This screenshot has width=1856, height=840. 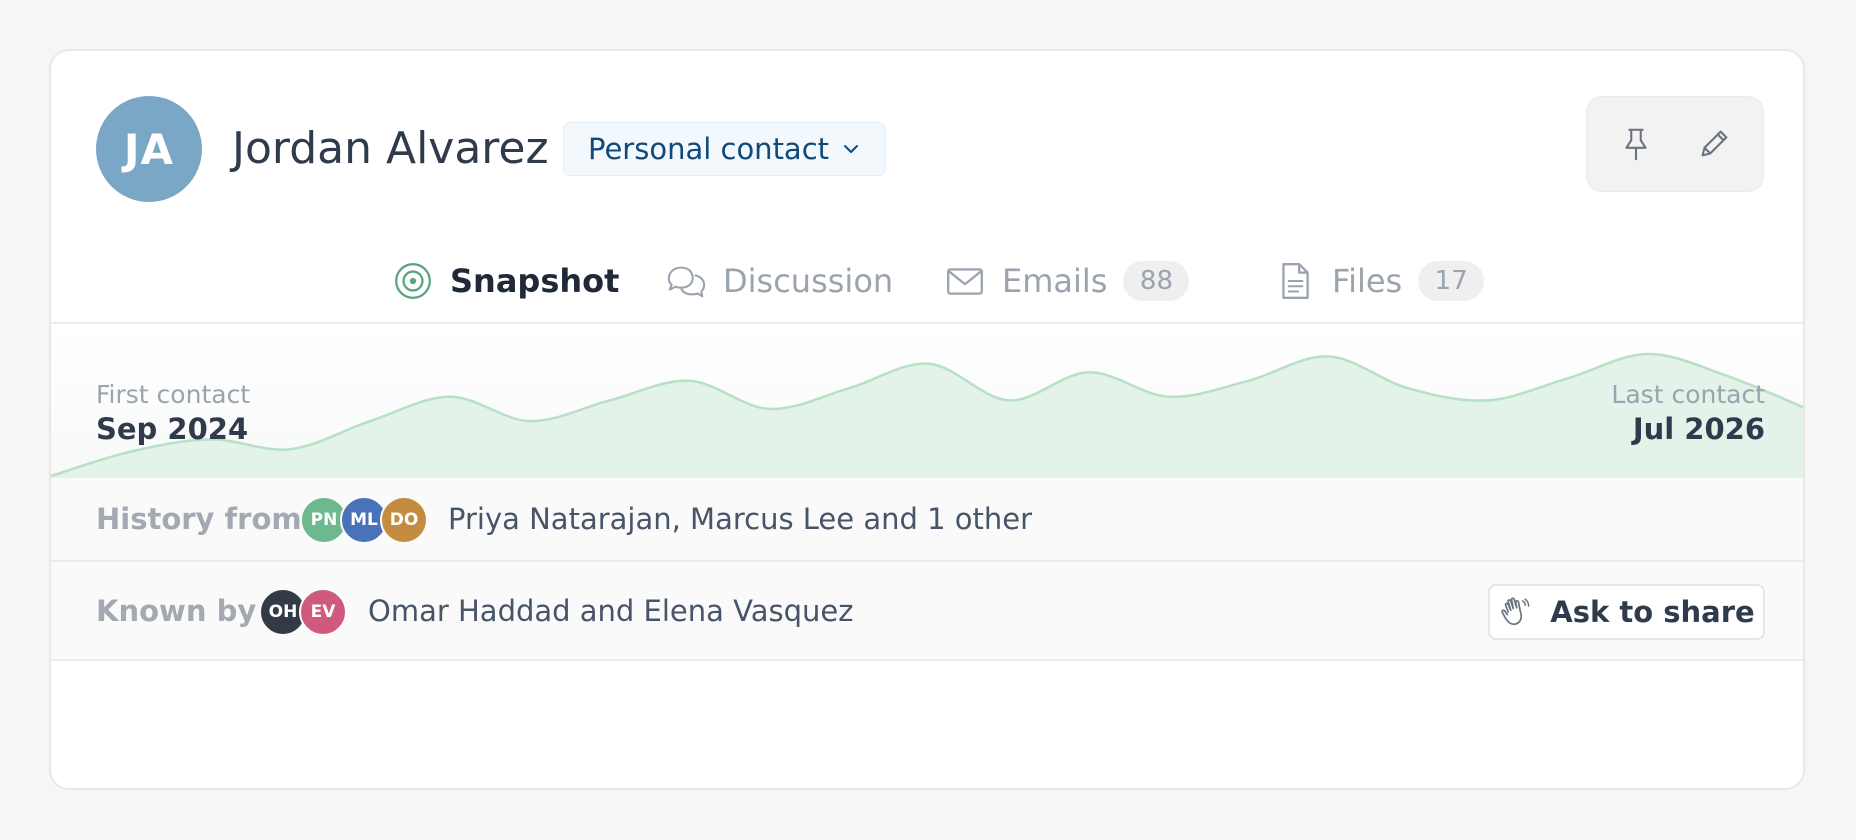 I want to click on known-by-avatars: OH EV, so click(x=303, y=612).